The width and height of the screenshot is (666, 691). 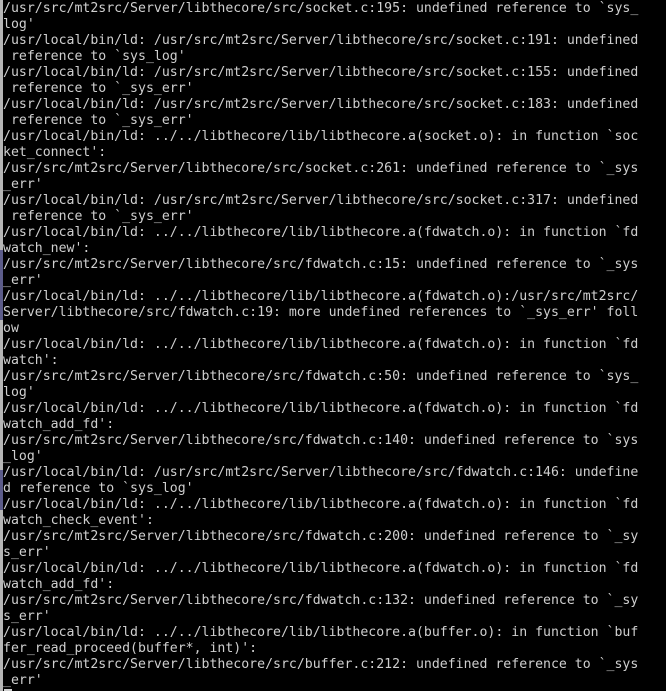 I want to click on terminal-line: fer_read_proceed(buffer*, int)':, so click(x=130, y=648).